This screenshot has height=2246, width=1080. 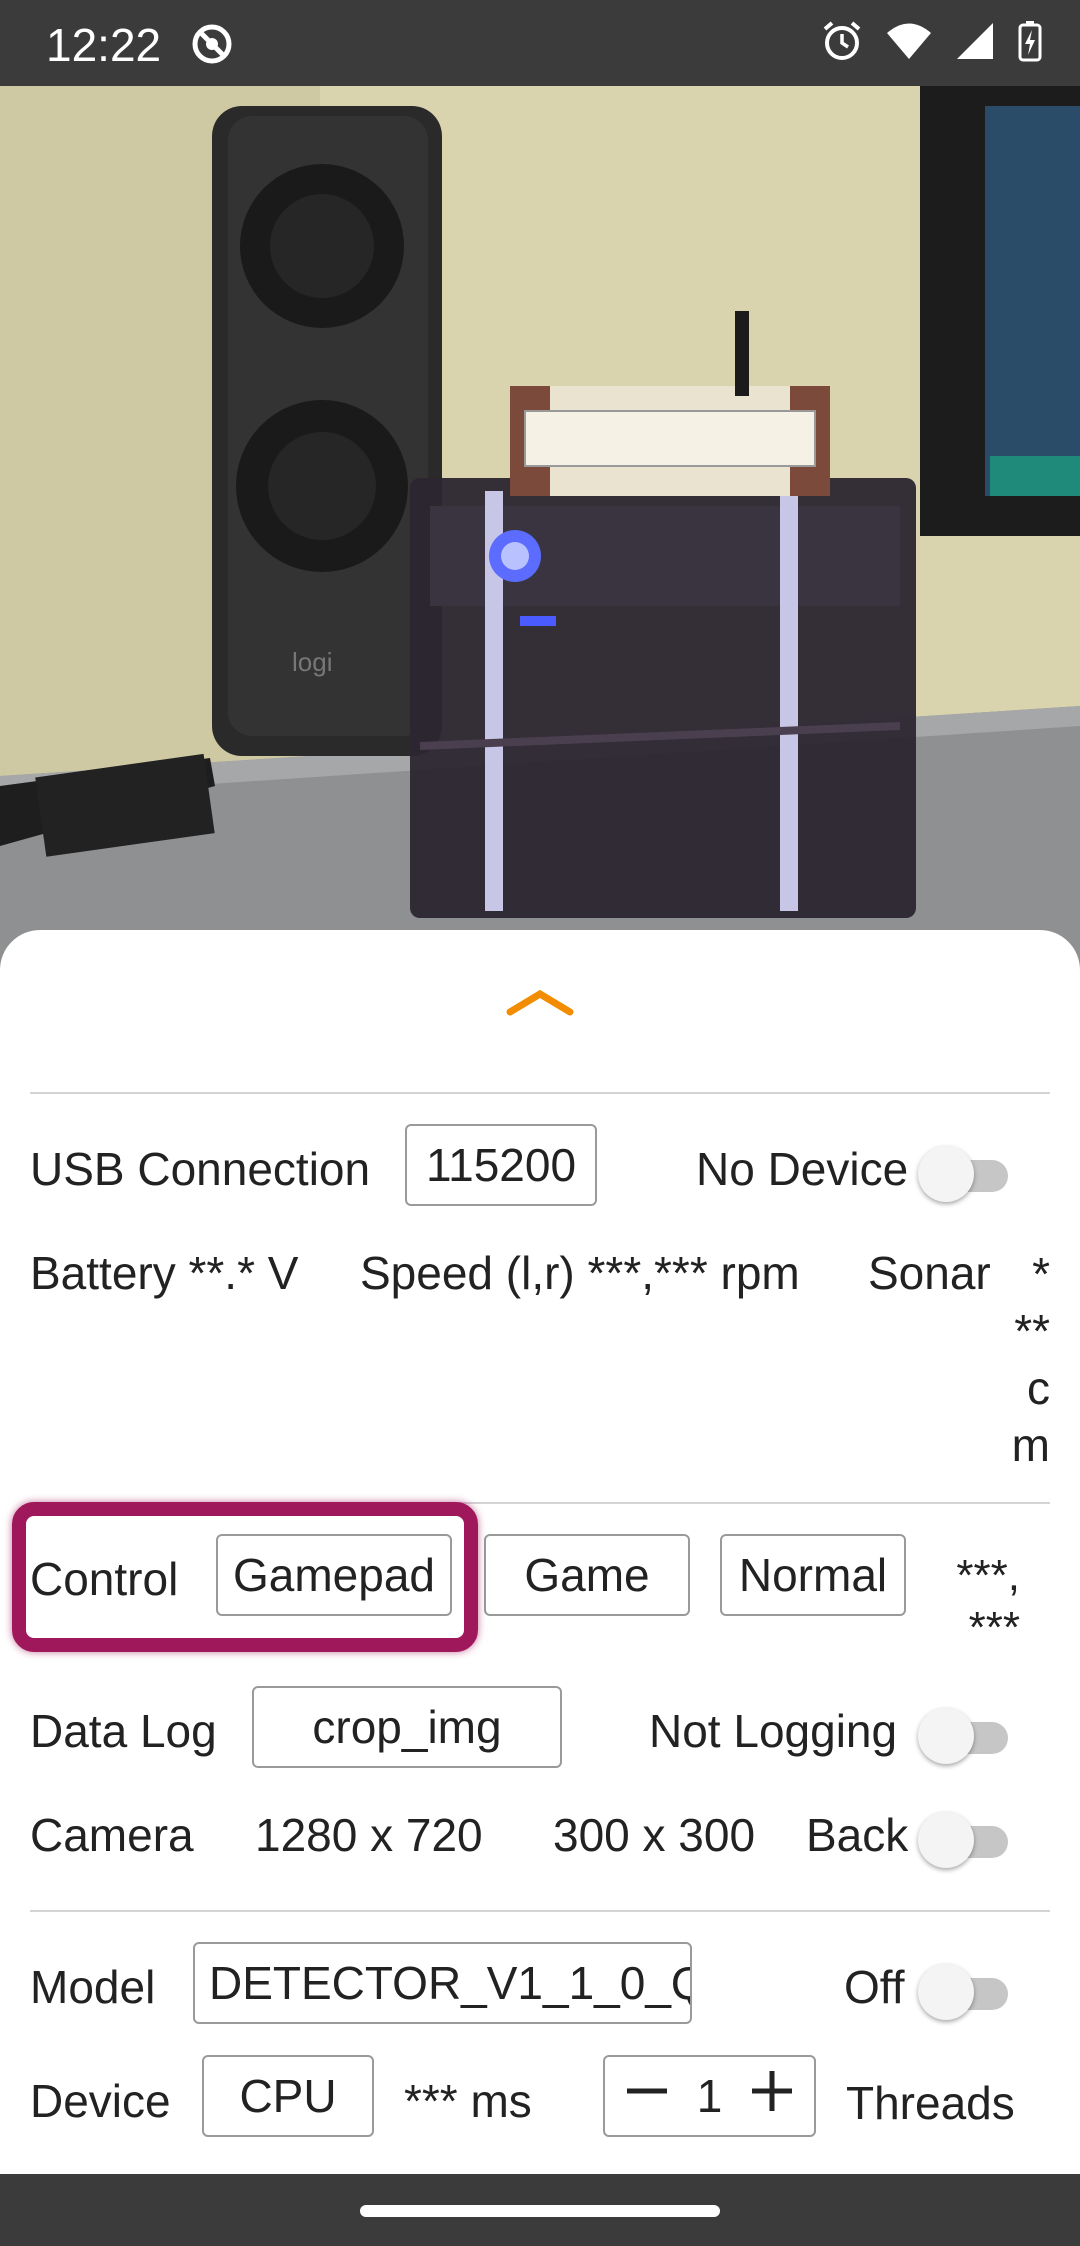 I want to click on status-time: 12:22, so click(x=104, y=45).